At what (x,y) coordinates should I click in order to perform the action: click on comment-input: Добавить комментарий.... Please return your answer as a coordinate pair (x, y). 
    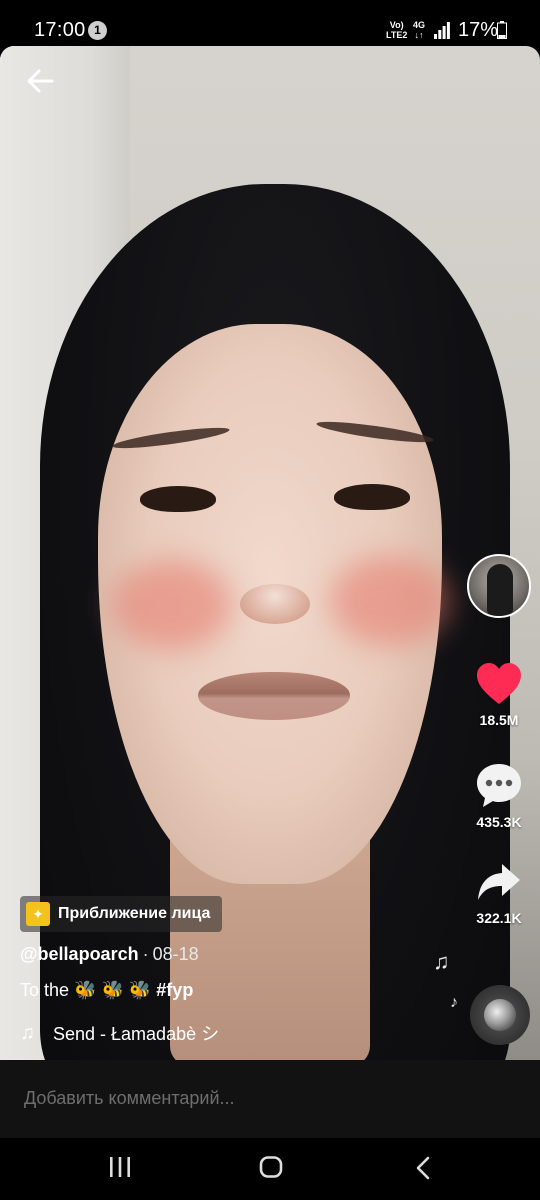
    Looking at the image, I should click on (129, 1098).